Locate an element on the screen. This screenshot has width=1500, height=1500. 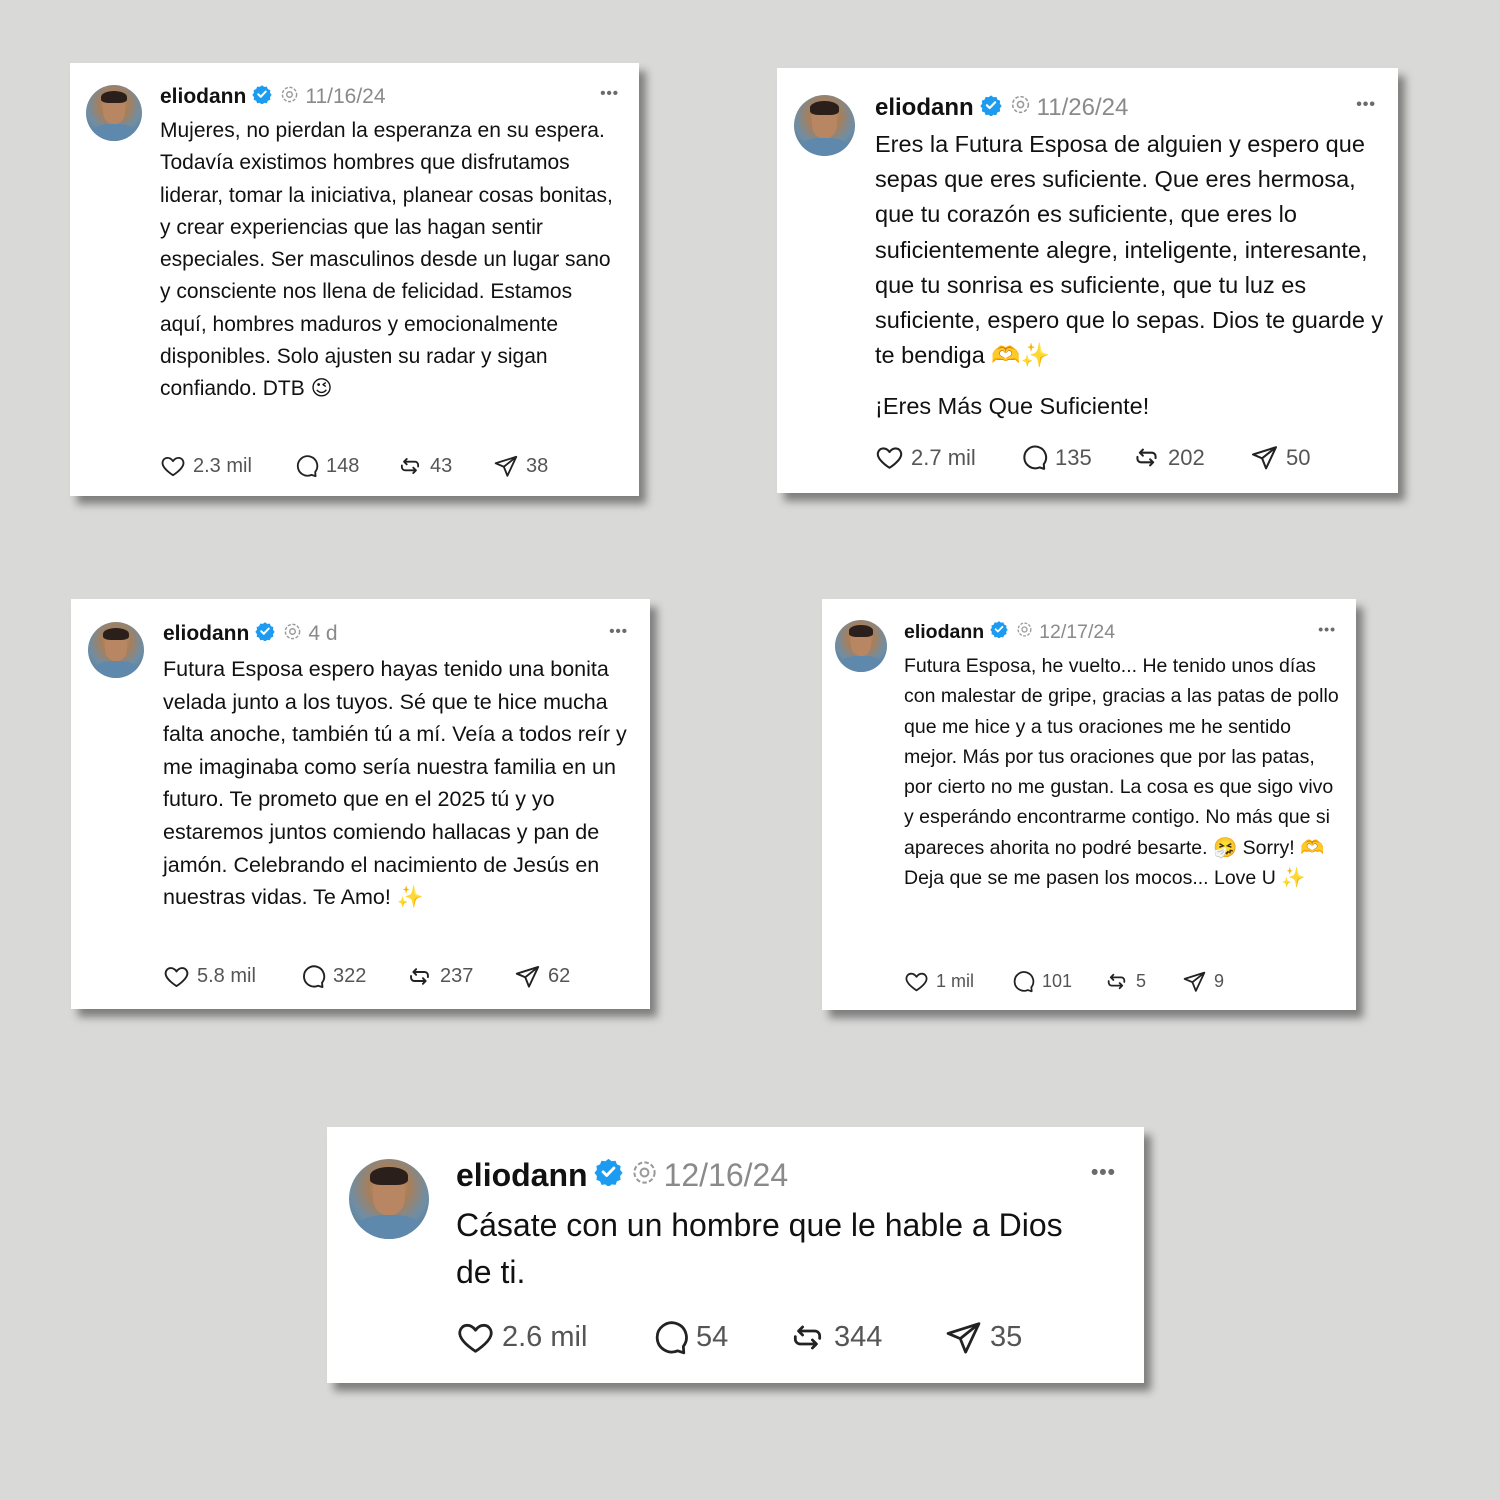
repost-button: 202 is located at coordinates (1191, 457).